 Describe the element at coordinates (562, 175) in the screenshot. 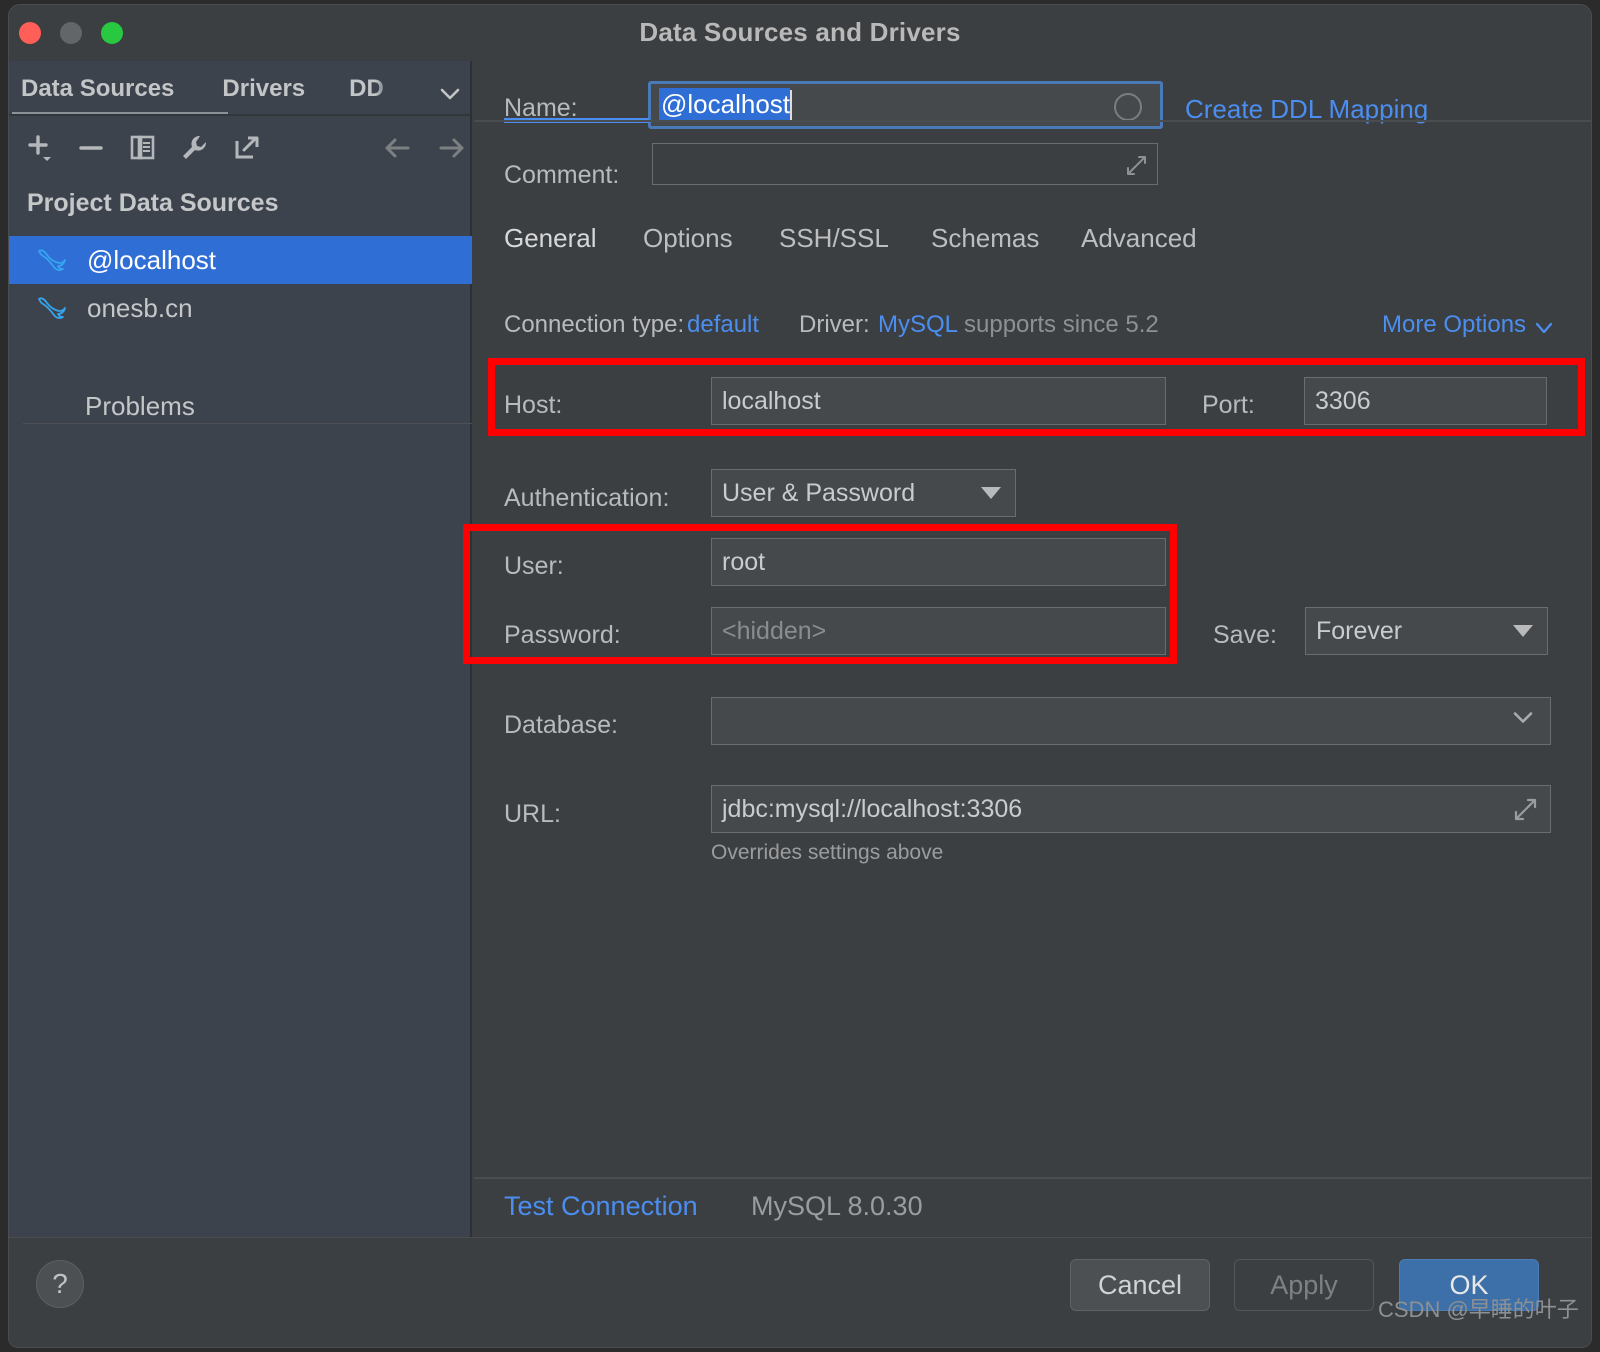

I see `comment-label: Comment:` at that location.